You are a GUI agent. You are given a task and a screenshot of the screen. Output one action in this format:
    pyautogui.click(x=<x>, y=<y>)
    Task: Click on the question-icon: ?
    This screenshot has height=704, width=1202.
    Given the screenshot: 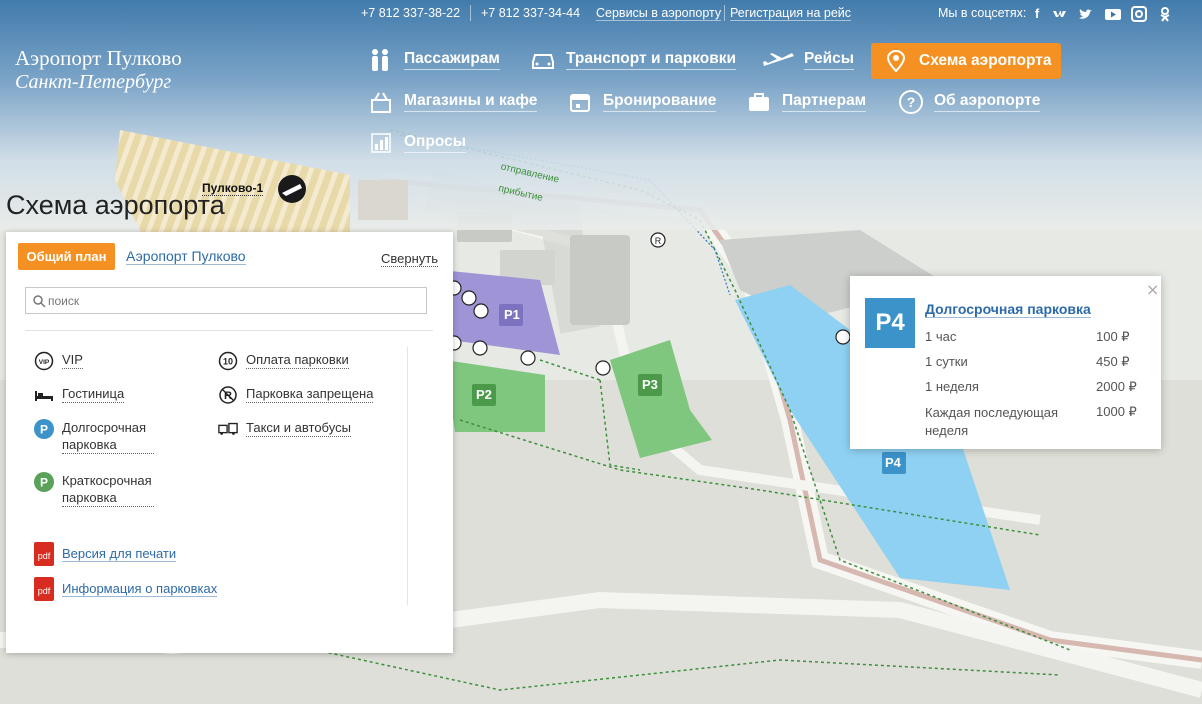 What is the action you would take?
    pyautogui.click(x=911, y=102)
    